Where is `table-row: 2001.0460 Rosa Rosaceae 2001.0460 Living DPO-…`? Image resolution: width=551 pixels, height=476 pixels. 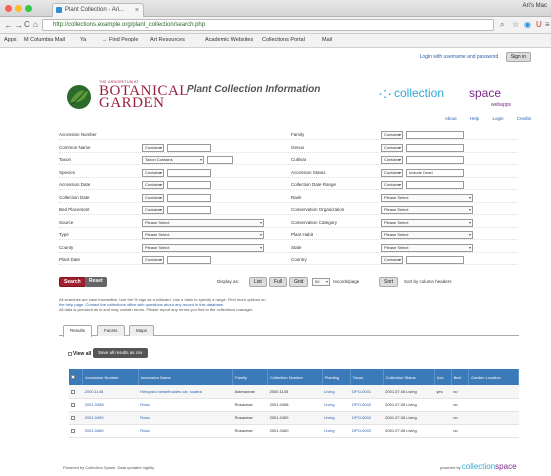 table-row: 2001.0460 Rosa Rosaceae 2001.0460 Living DPO-… is located at coordinates (294, 431).